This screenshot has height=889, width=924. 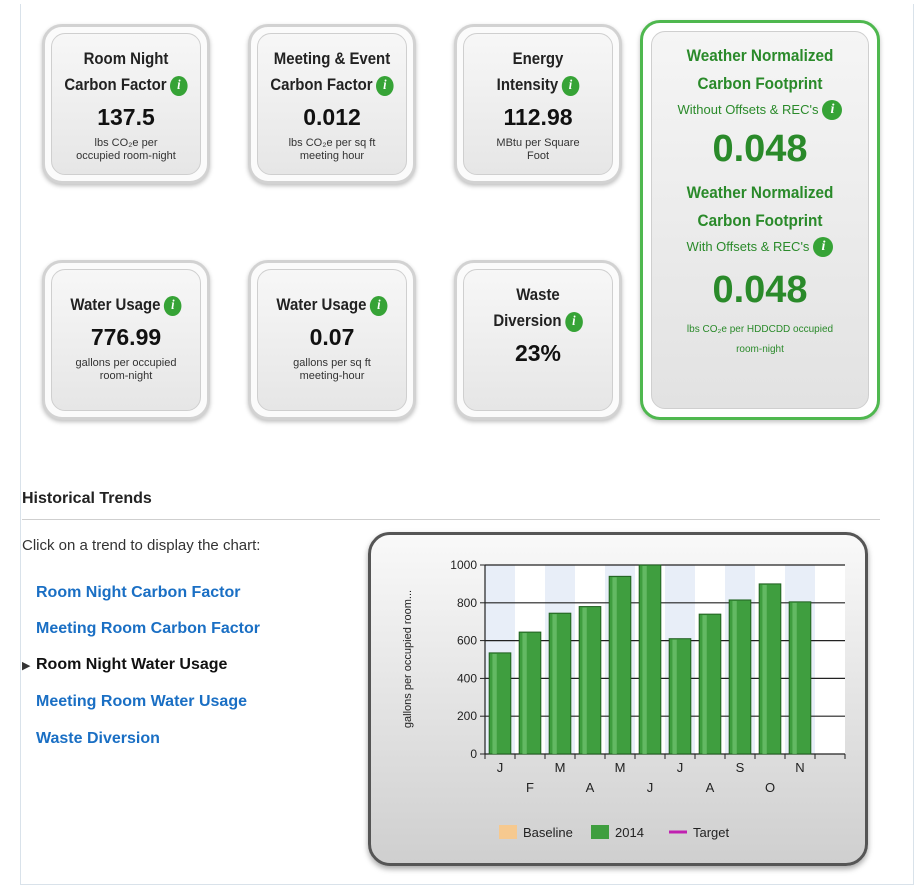 What do you see at coordinates (332, 143) in the screenshot?
I see `metric-unit: lbs CO₂e per sq ft` at bounding box center [332, 143].